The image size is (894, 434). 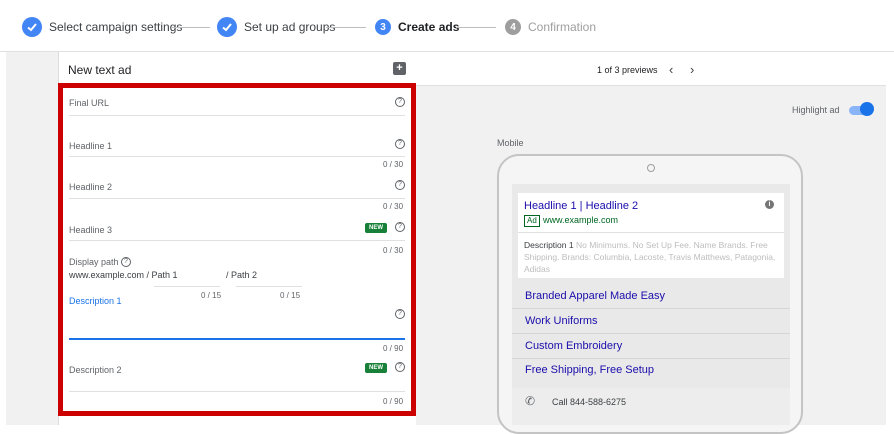 What do you see at coordinates (187, 286) in the screenshot?
I see `path-1-input` at bounding box center [187, 286].